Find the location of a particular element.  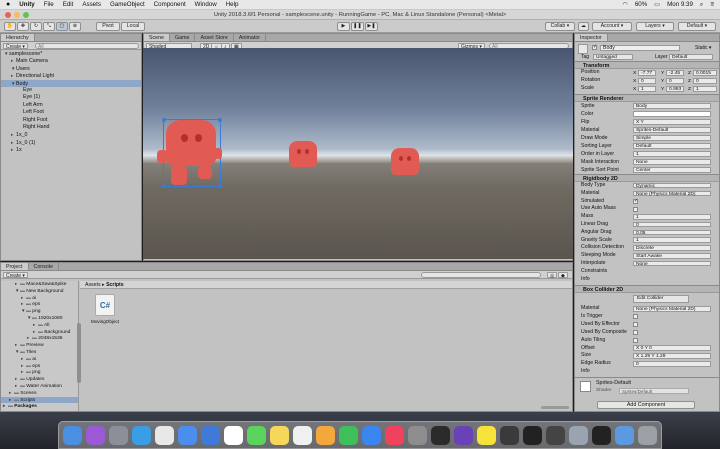

calendar-icon is located at coordinates (233, 435).